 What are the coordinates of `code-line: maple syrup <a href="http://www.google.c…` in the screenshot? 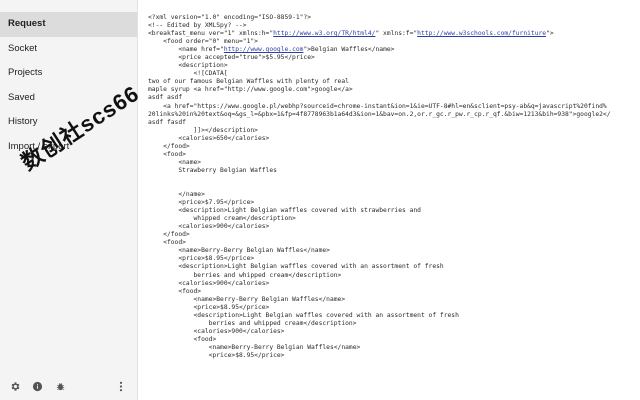 It's located at (394, 90).